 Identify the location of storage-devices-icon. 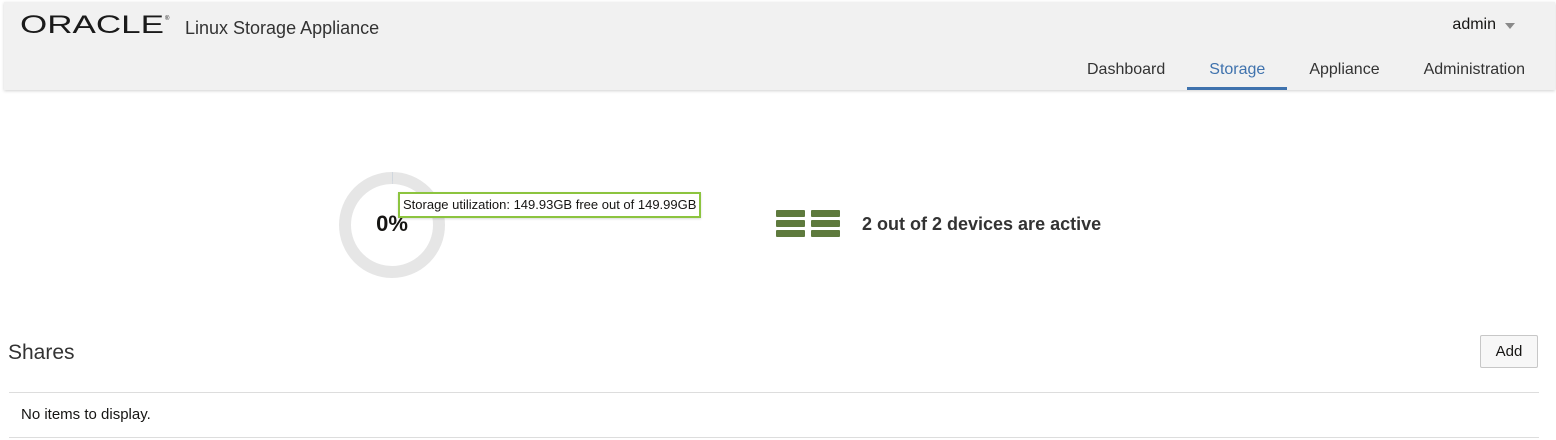
(808, 223).